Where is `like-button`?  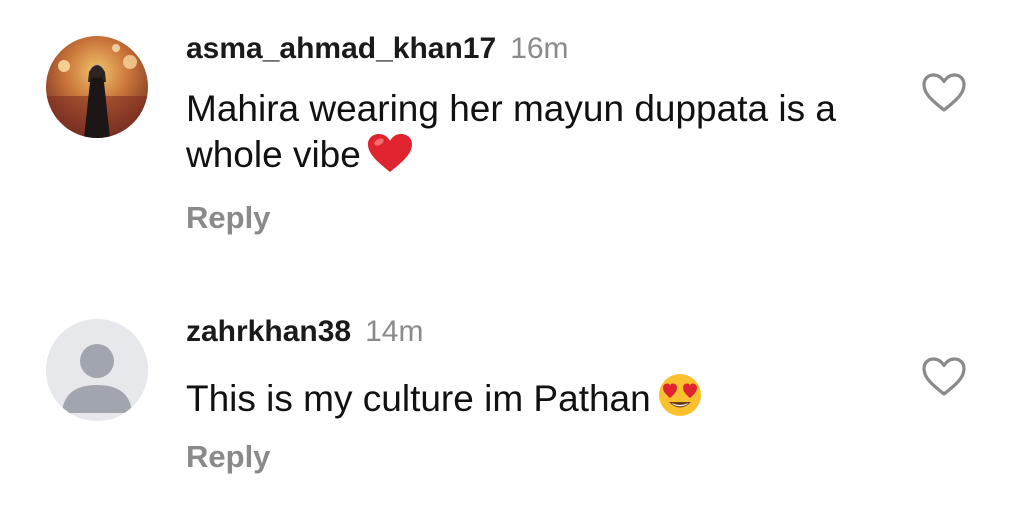 like-button is located at coordinates (944, 377).